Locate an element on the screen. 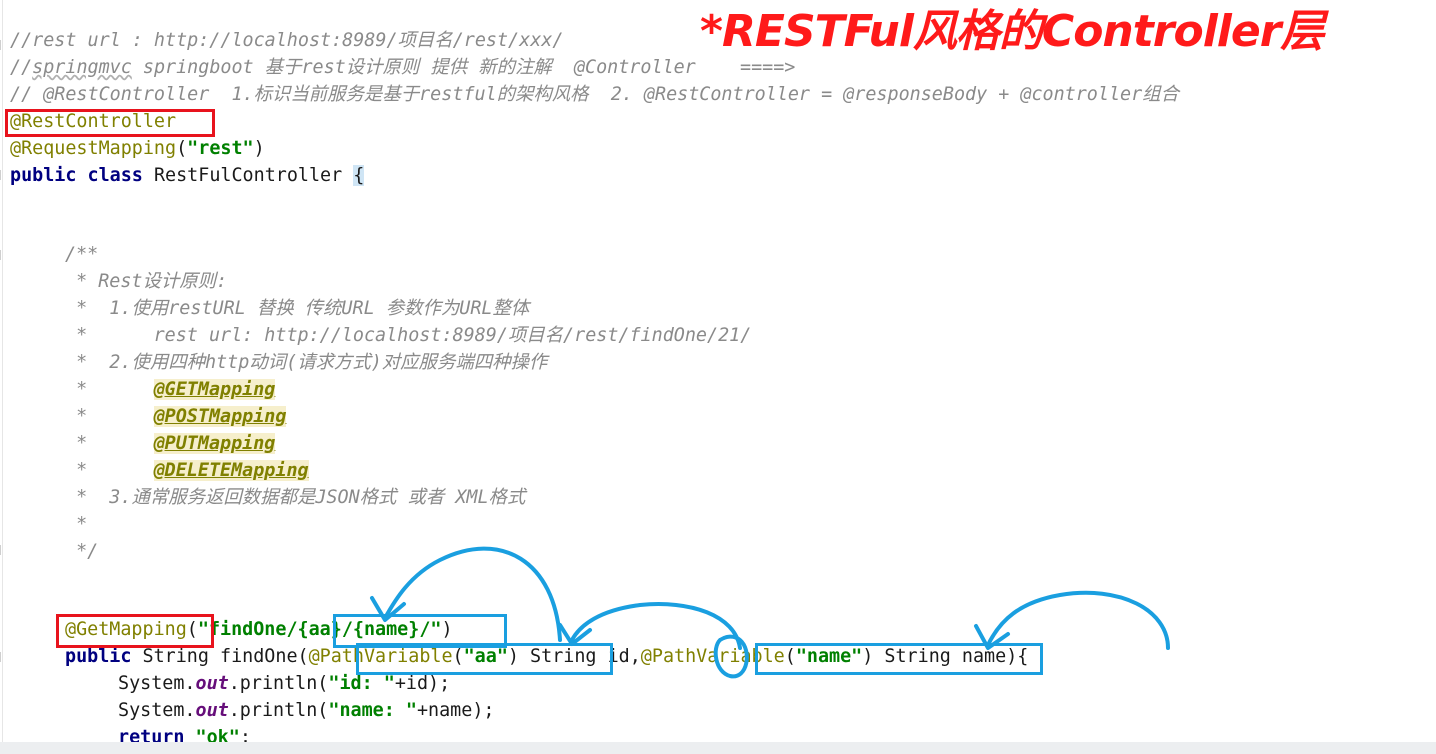 Image resolution: width=1436 pixels, height=754 pixels. rest-controller-highlight is located at coordinates (110, 123).